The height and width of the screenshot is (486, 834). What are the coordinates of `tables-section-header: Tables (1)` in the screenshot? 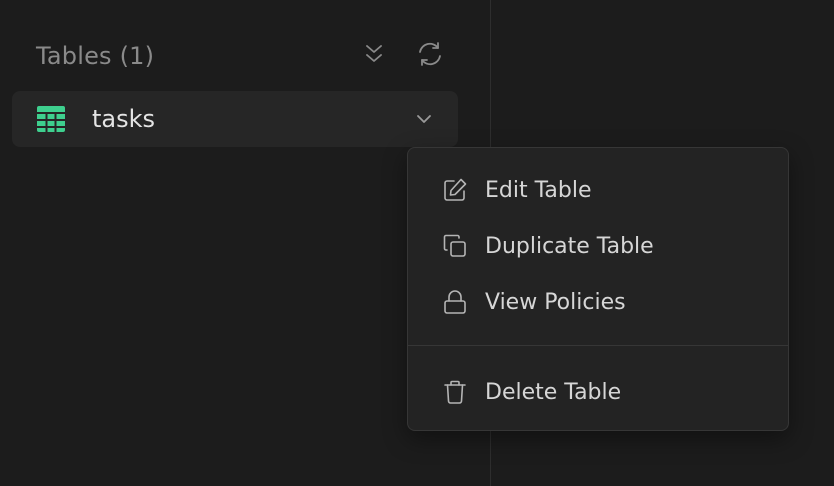 It's located at (241, 56).